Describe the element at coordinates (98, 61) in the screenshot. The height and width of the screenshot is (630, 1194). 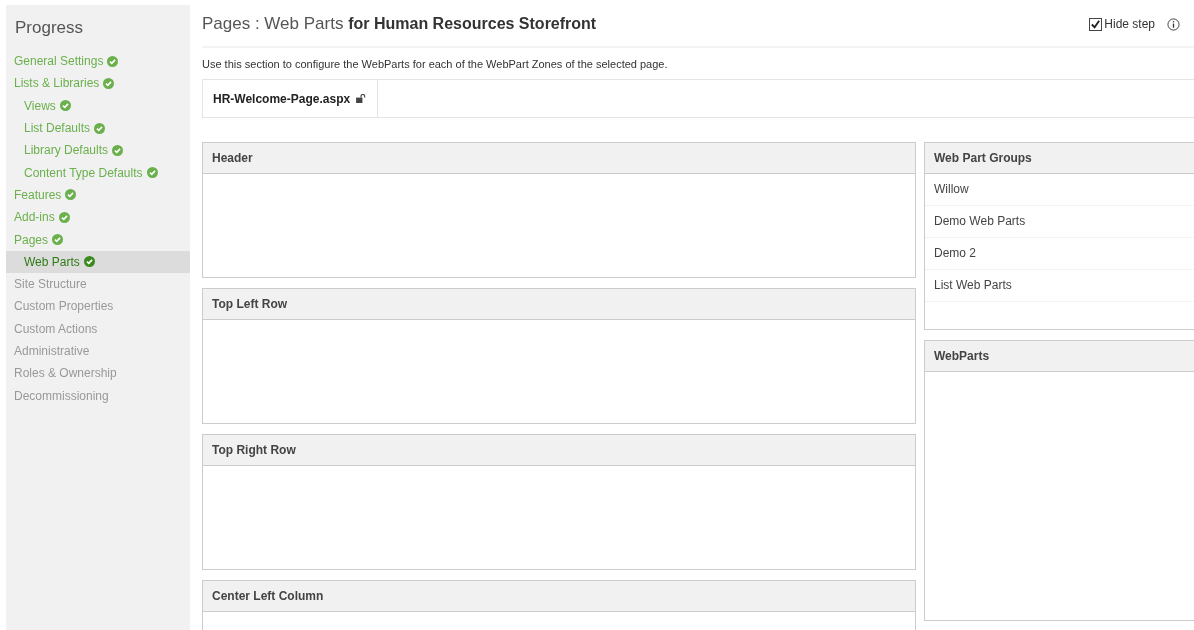
I see `sidebar-item: General Settings` at that location.